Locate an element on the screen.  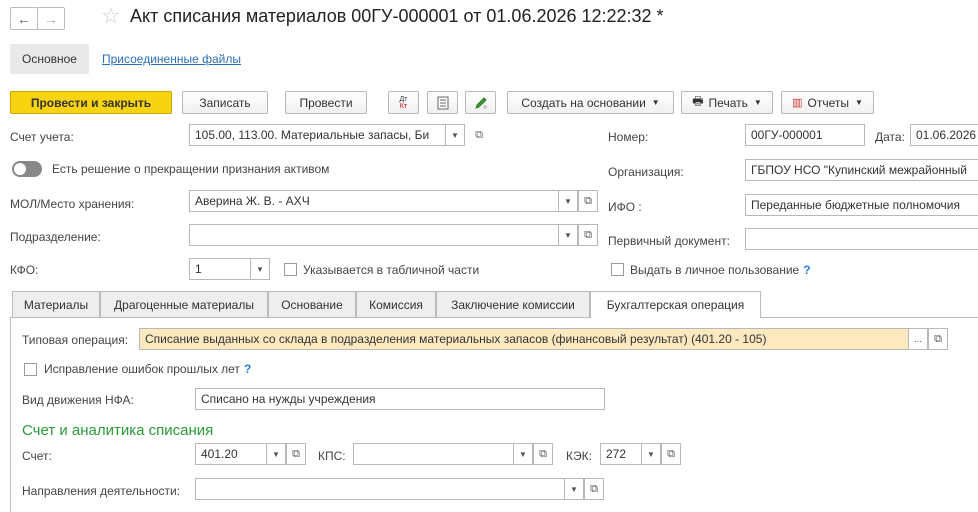
nfa-label: Вид движения НФА: is located at coordinates (78, 400).